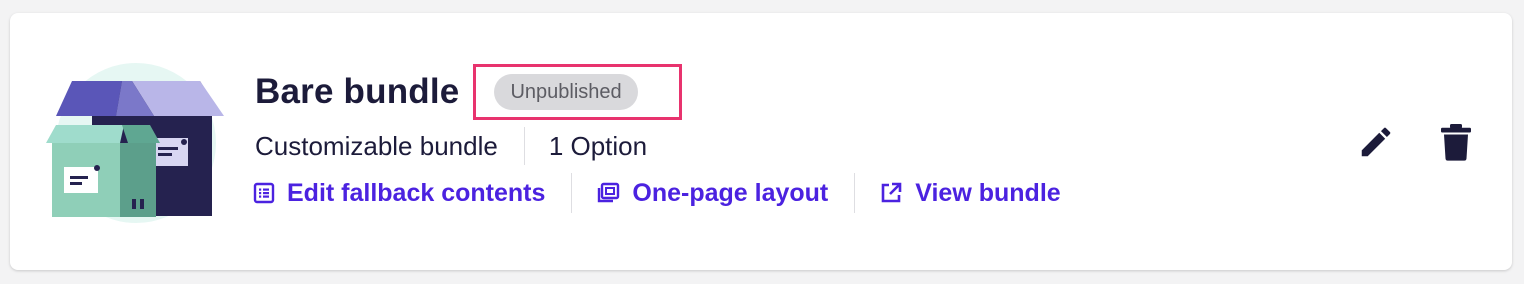 The width and height of the screenshot is (1524, 284). I want to click on pencil-icon, so click(1376, 142).